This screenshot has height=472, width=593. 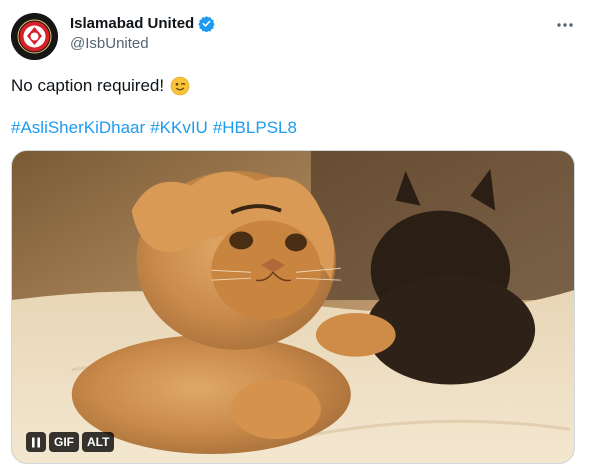 I want to click on hashtag-link: #HBLPSL8, so click(x=255, y=128).